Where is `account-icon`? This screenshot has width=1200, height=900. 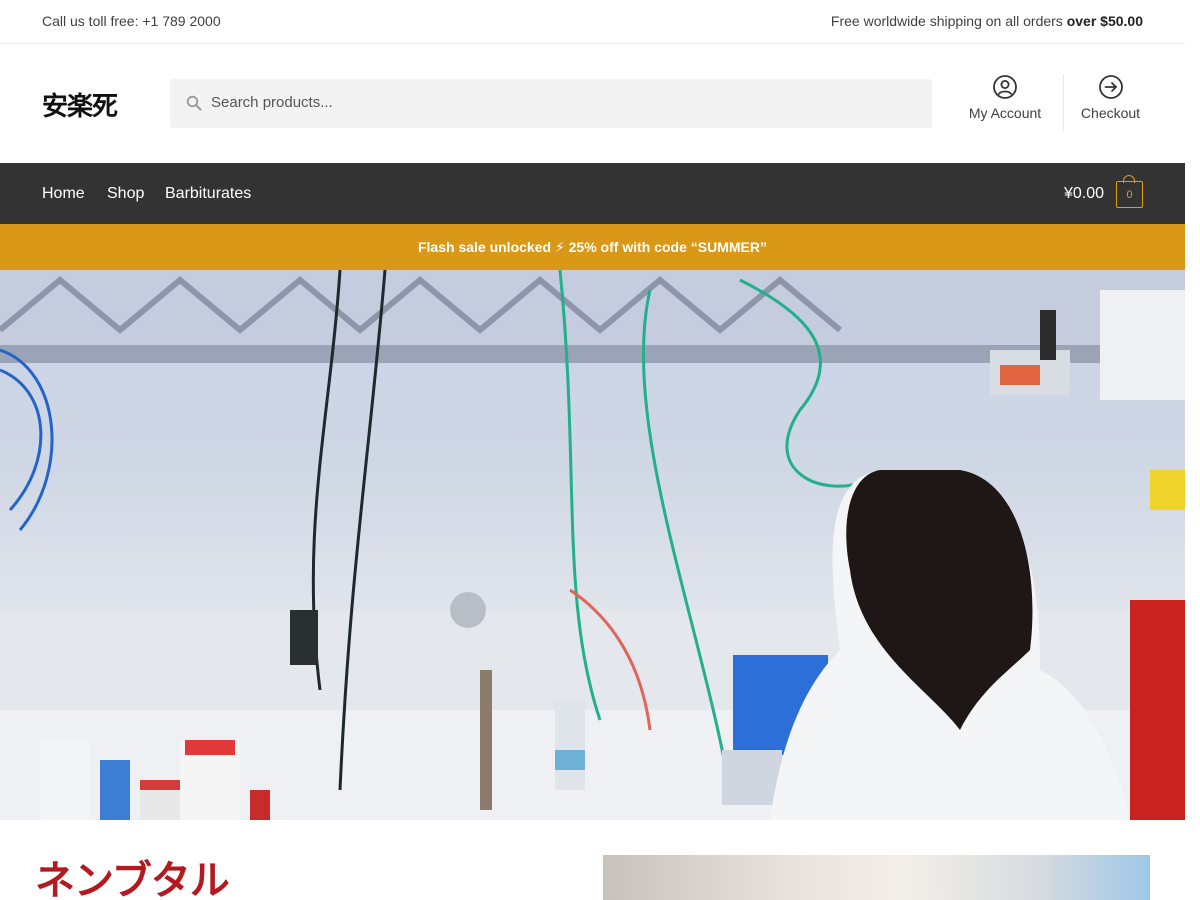 account-icon is located at coordinates (1005, 87).